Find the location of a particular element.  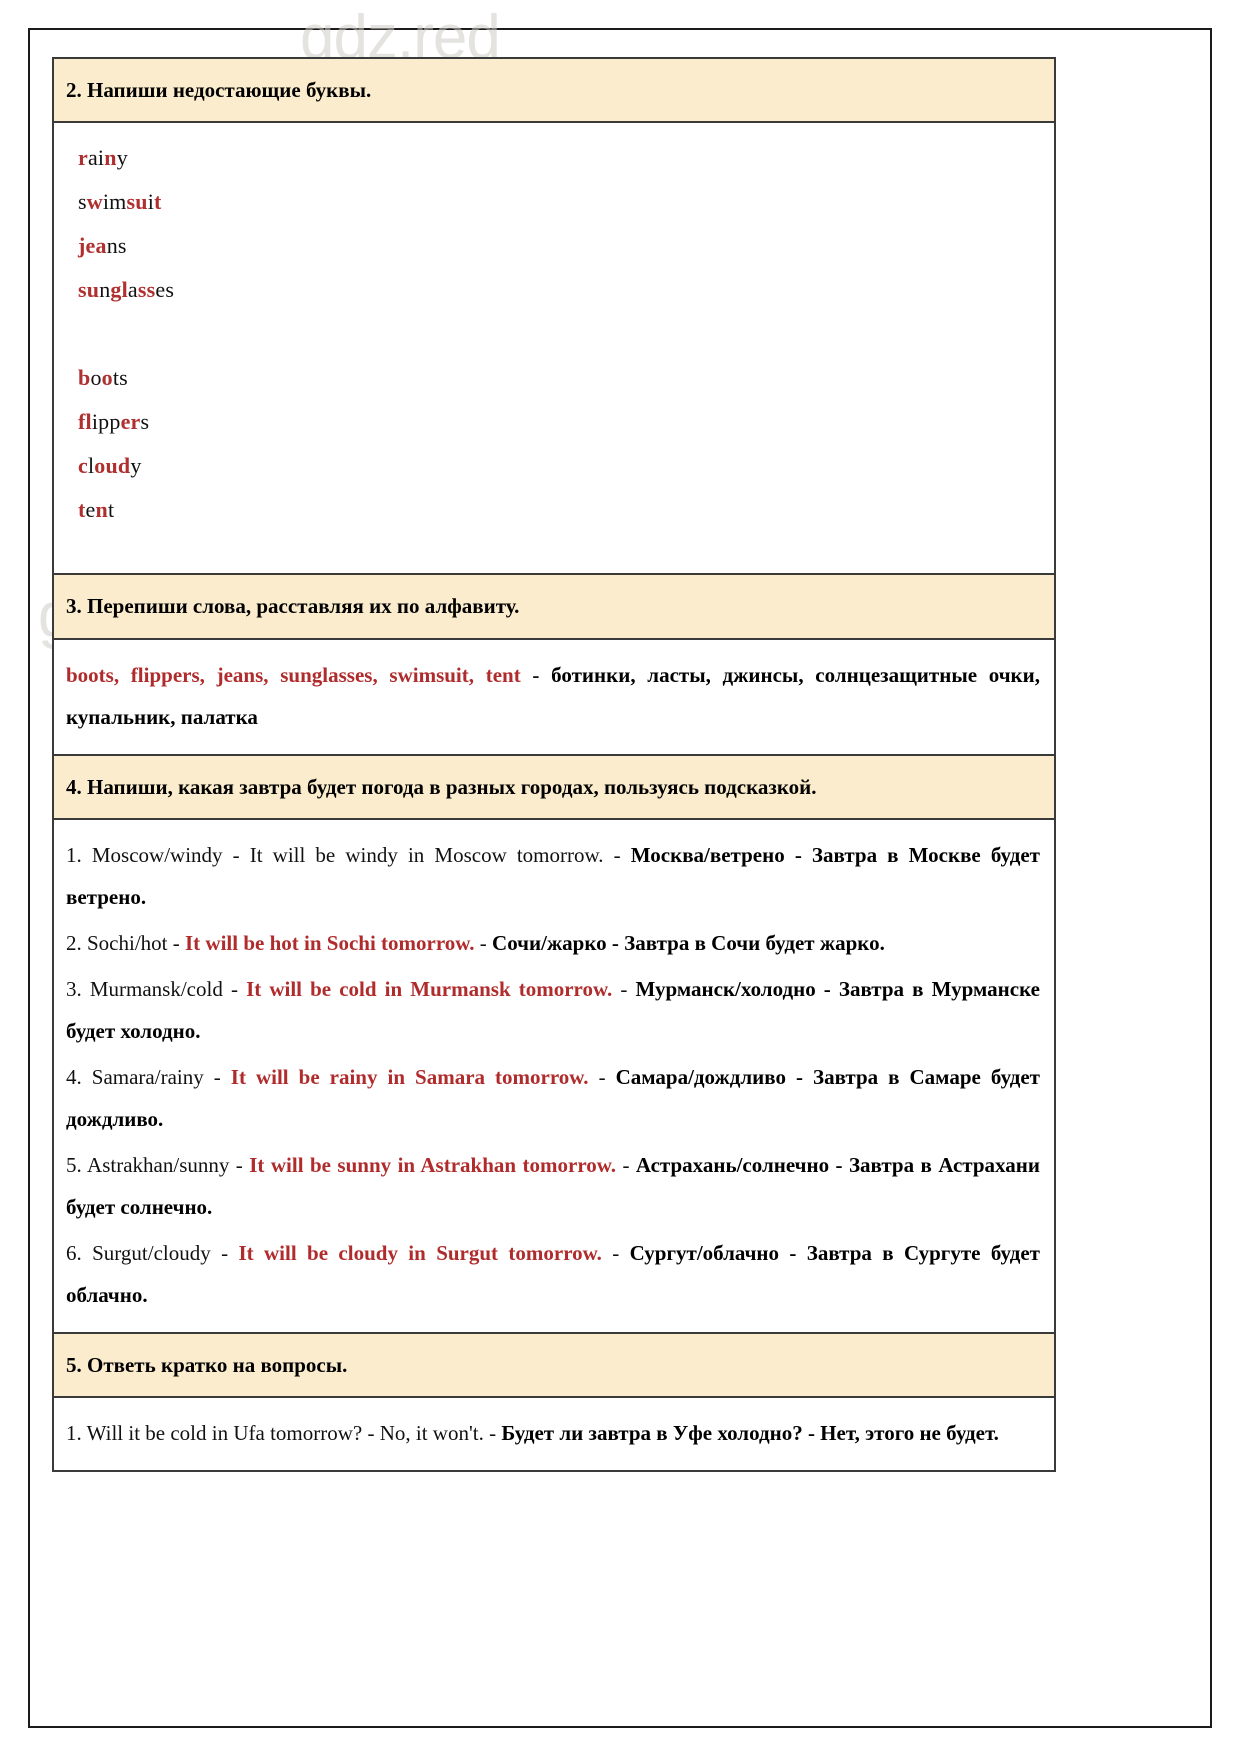

item-number: 3. is located at coordinates (78, 988).